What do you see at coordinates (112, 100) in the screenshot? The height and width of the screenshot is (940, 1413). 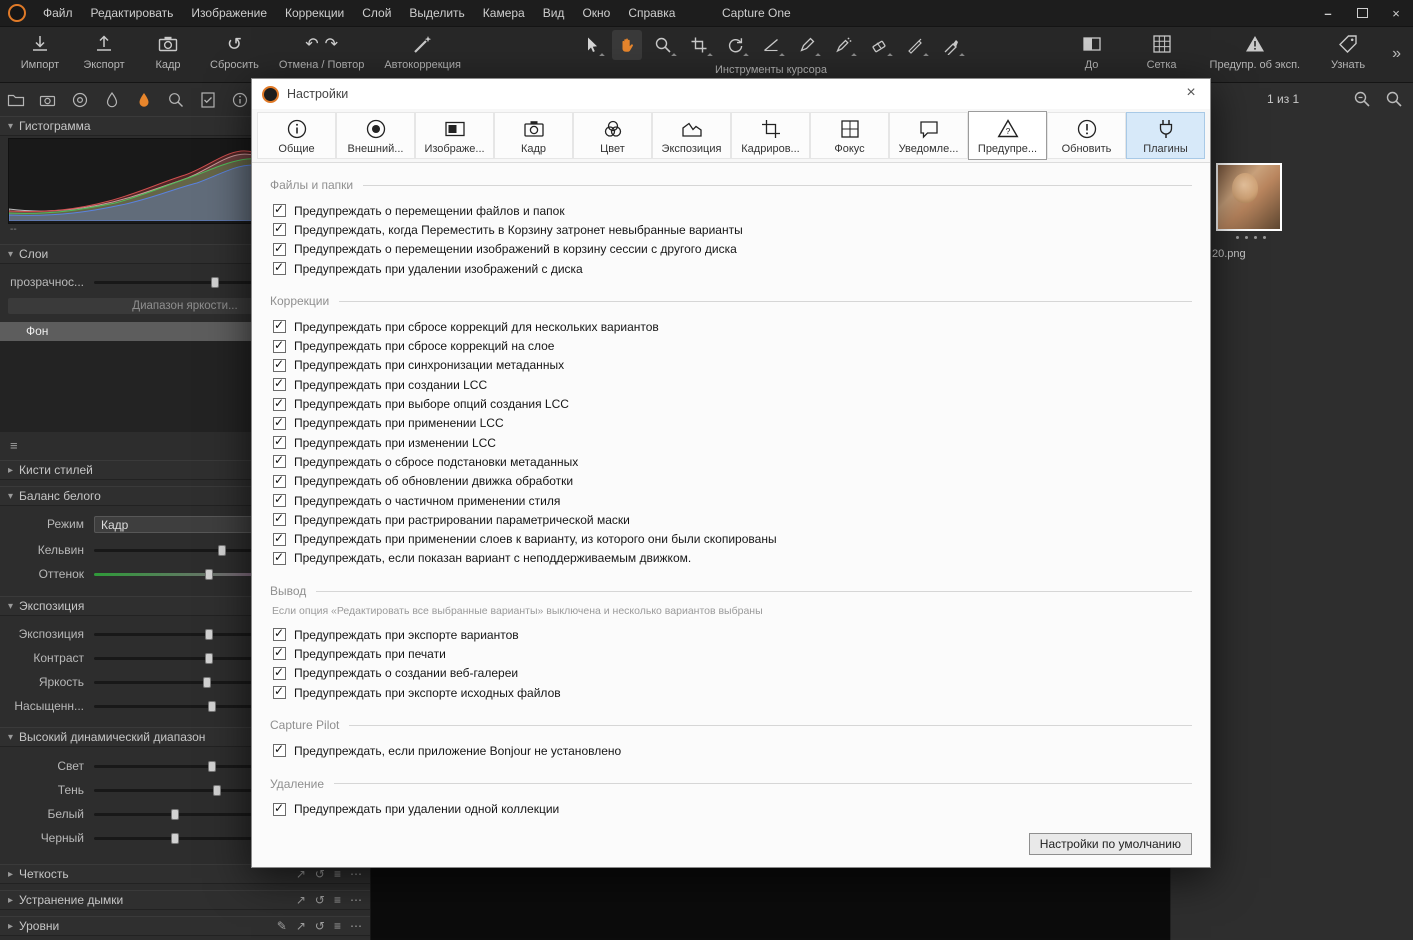 I see `tool-tab-ink` at bounding box center [112, 100].